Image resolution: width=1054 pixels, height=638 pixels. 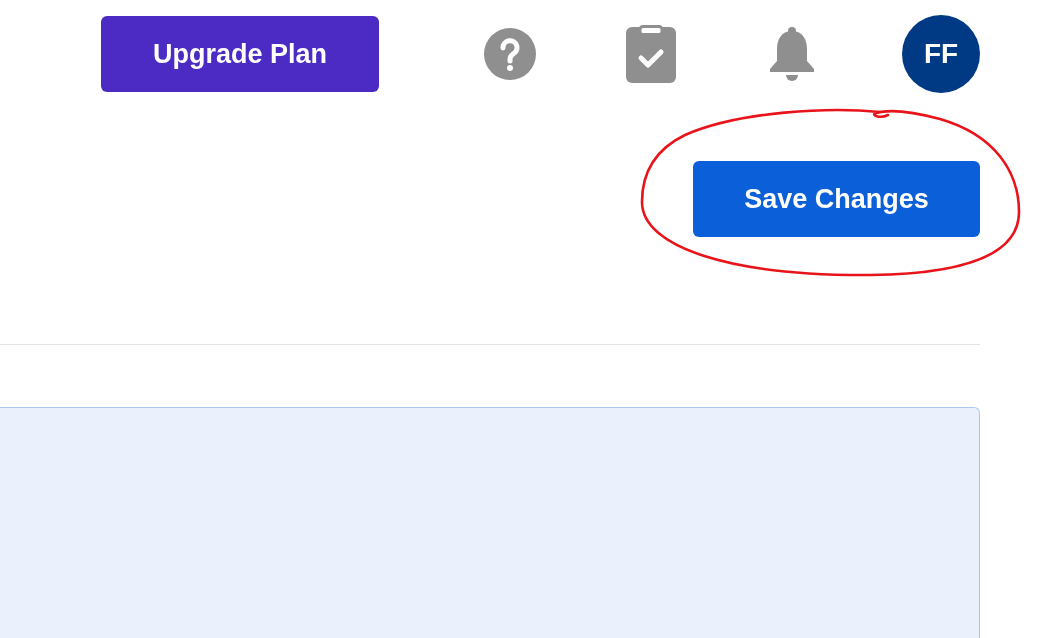 I want to click on clipboard-check-icon, so click(x=651, y=54).